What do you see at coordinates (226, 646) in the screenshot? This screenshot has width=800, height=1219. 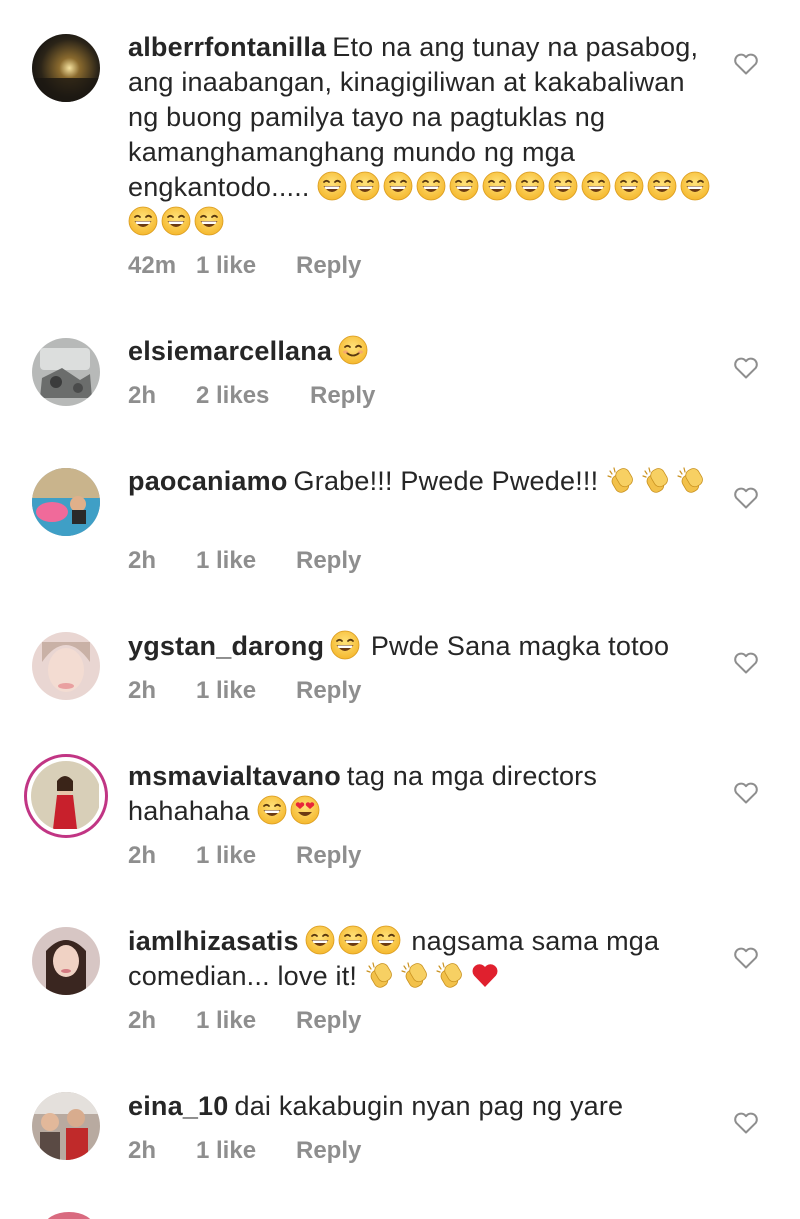 I see `comment-username: ygstan_darong` at bounding box center [226, 646].